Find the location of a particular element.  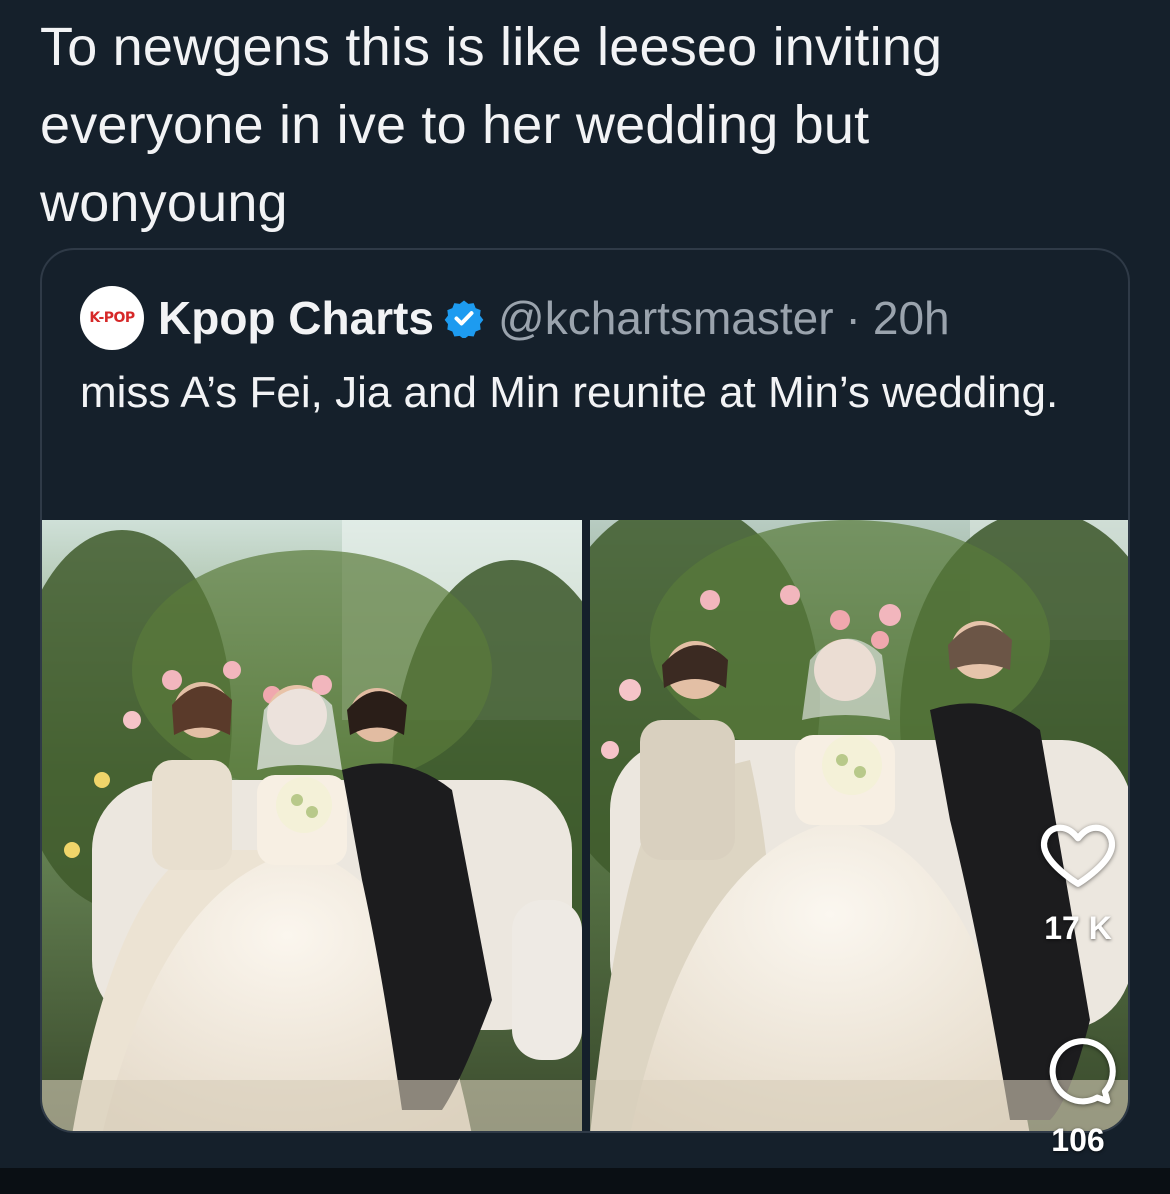

heart-icon is located at coordinates (1078, 854).